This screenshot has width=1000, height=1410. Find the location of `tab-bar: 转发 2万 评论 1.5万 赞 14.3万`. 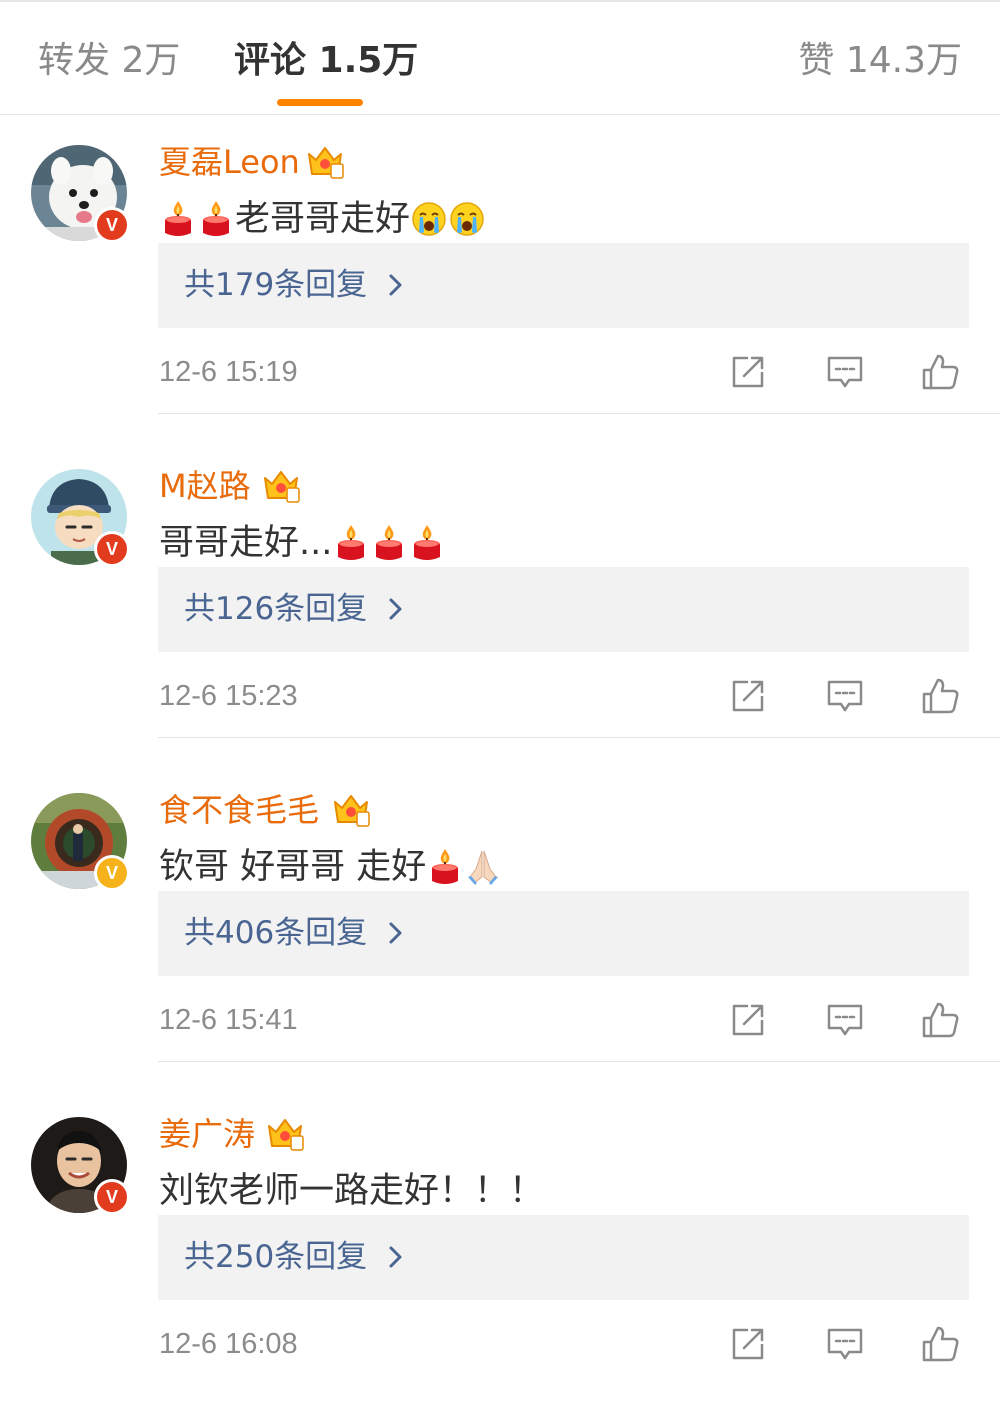

tab-bar: 转发 2万 评论 1.5万 赞 14.3万 is located at coordinates (500, 58).